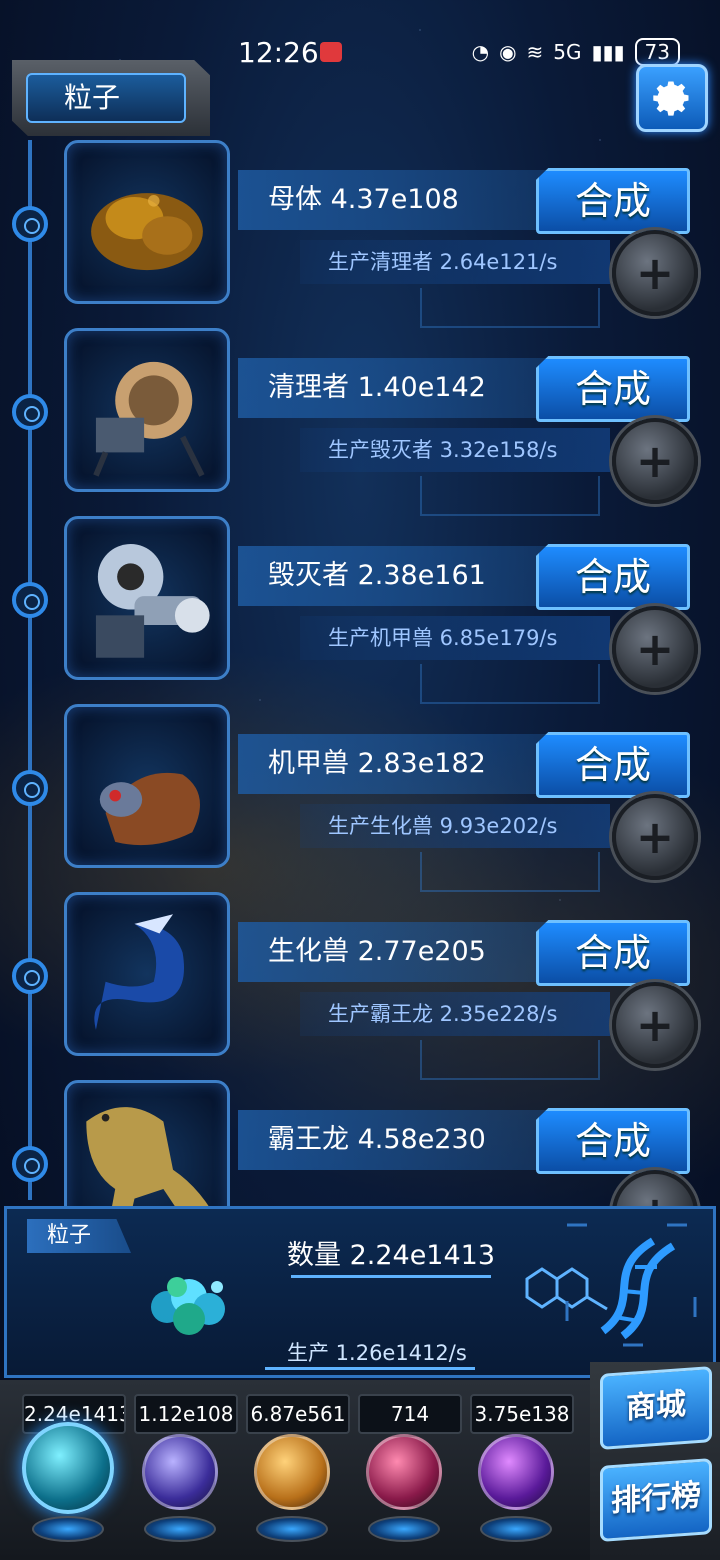  I want to click on status-time: 12:26, so click(278, 52).